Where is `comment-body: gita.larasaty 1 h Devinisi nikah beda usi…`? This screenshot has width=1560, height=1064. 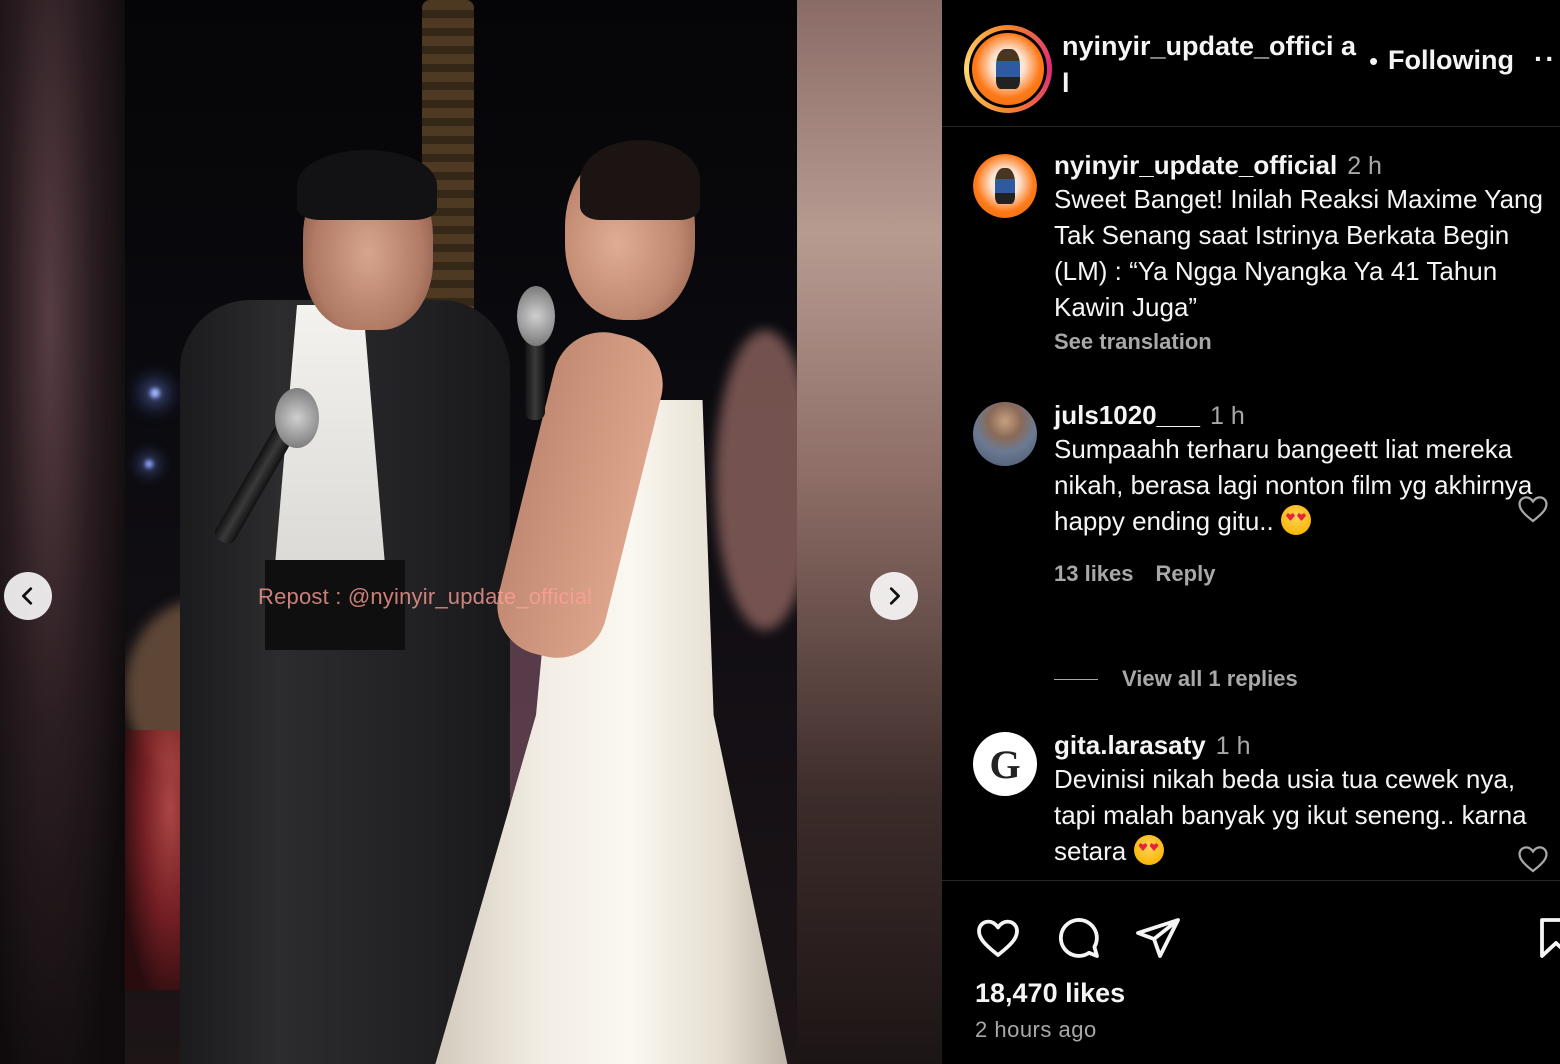
comment-body: gita.larasaty 1 h Devinisi nikah beda usi… is located at coordinates (1304, 799).